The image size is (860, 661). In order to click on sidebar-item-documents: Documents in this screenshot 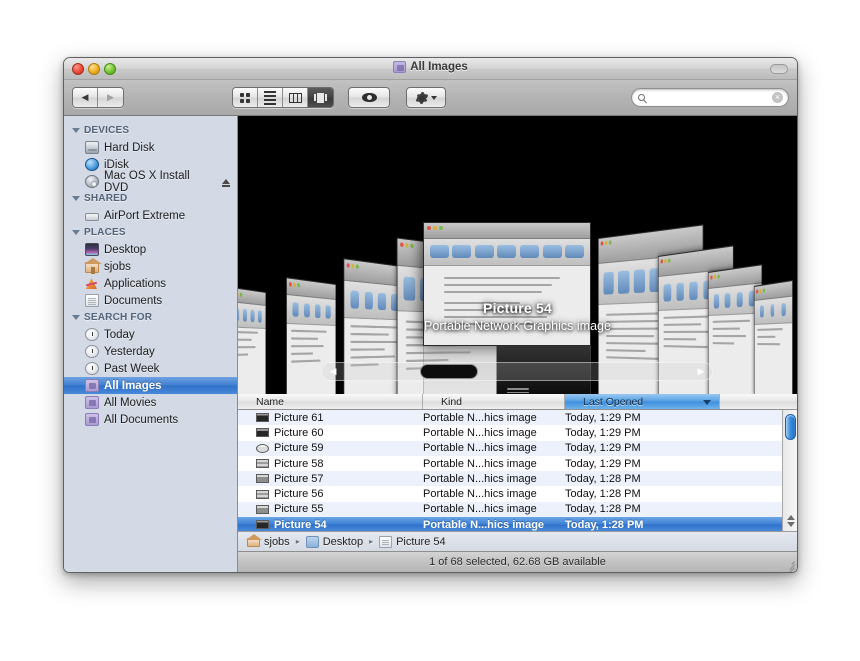, I will do `click(150, 300)`.